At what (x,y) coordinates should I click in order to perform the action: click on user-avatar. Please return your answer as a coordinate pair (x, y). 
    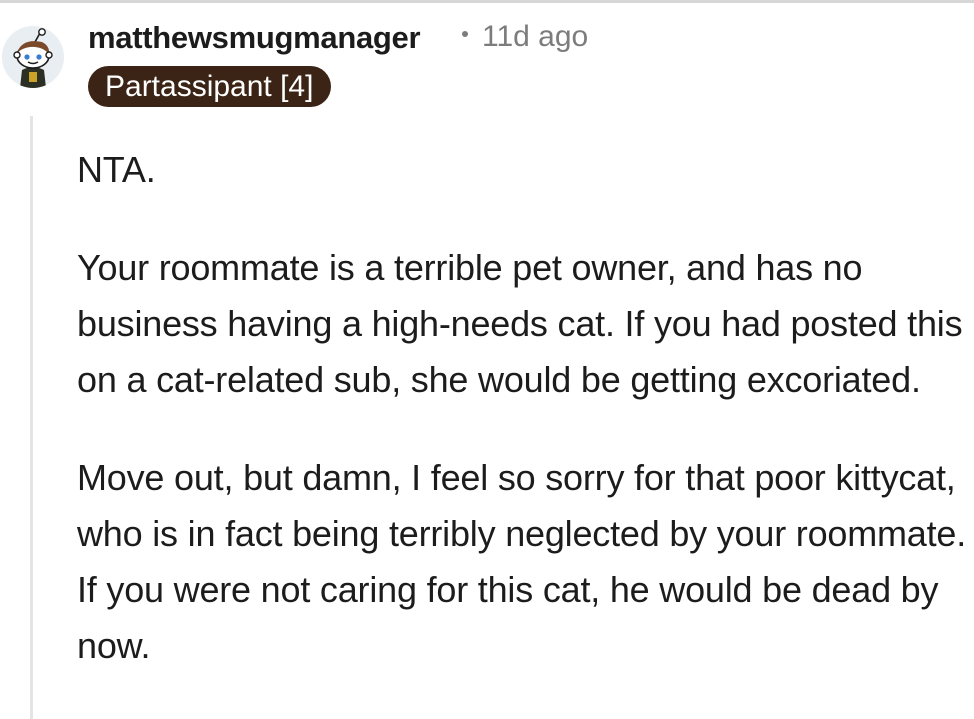
    Looking at the image, I should click on (33, 57).